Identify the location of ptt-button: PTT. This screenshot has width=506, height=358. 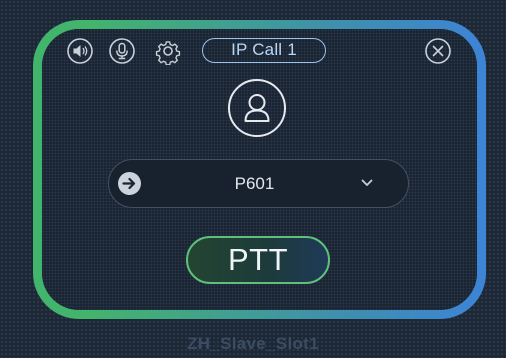
(258, 260).